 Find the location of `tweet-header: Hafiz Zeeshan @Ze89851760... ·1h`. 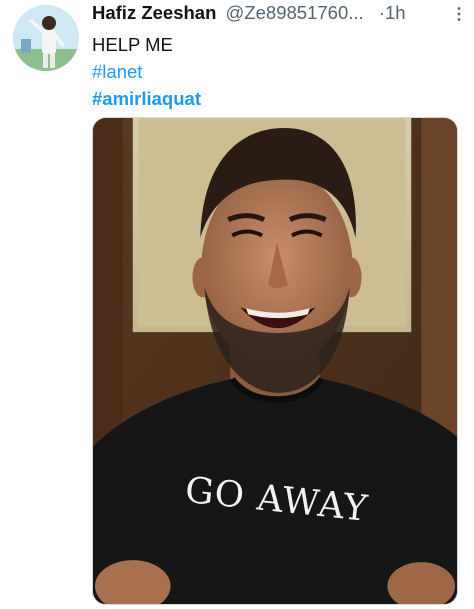

tweet-header: Hafiz Zeeshan @Ze89851760... ·1h is located at coordinates (277, 13).